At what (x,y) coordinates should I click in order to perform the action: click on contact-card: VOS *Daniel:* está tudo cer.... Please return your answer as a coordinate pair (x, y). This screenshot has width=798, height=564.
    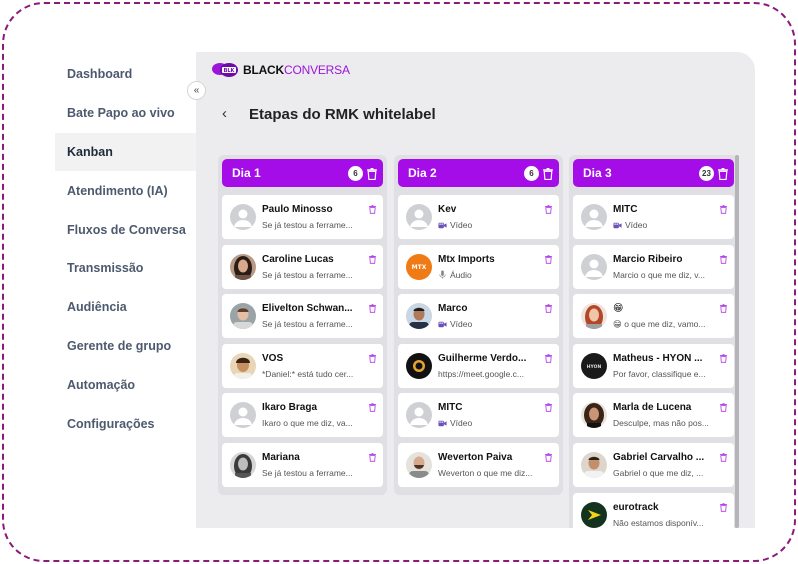
    Looking at the image, I should click on (302, 365).